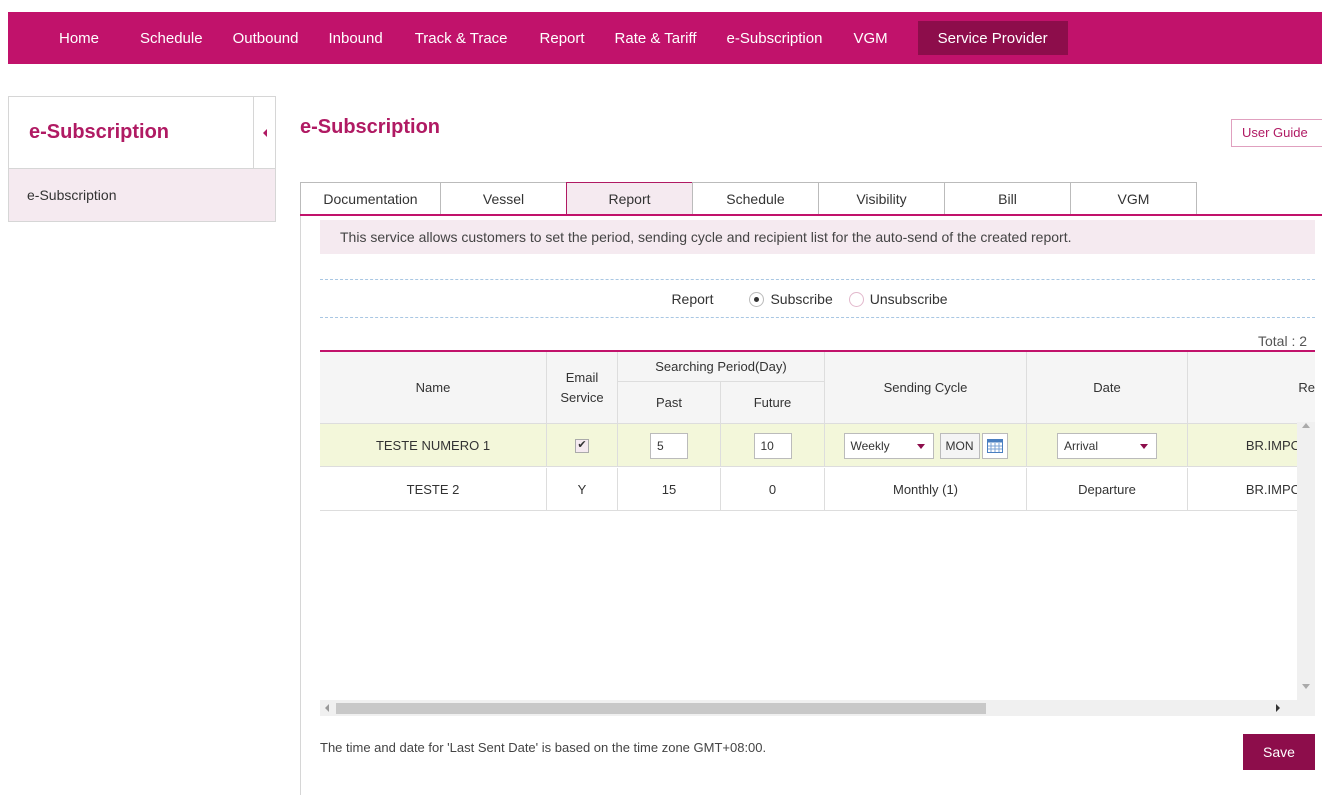  What do you see at coordinates (870, 445) in the screenshot?
I see `cycle-select-value: Weekly` at bounding box center [870, 445].